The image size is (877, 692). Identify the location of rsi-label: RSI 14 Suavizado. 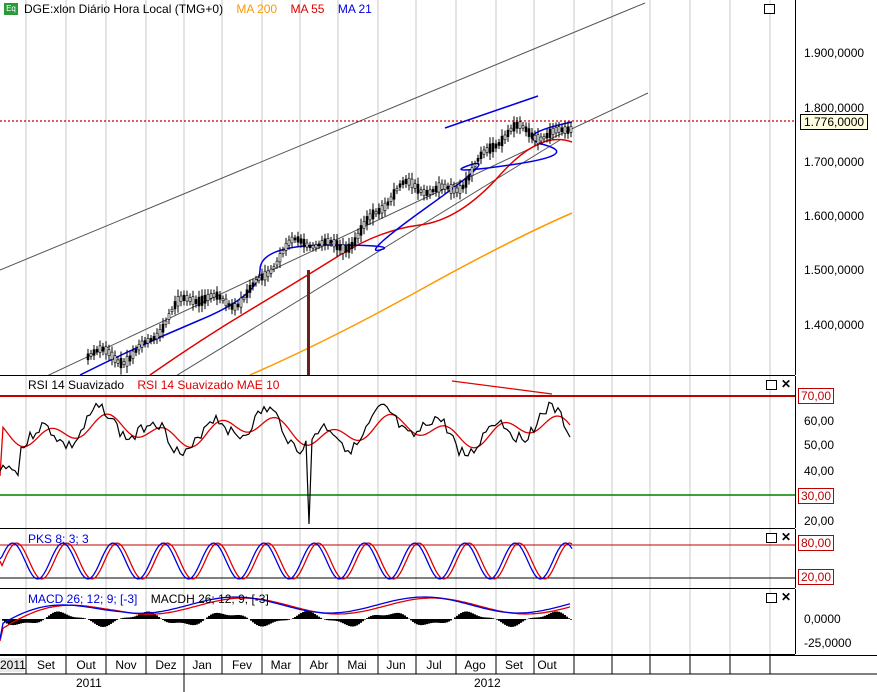
(76, 385).